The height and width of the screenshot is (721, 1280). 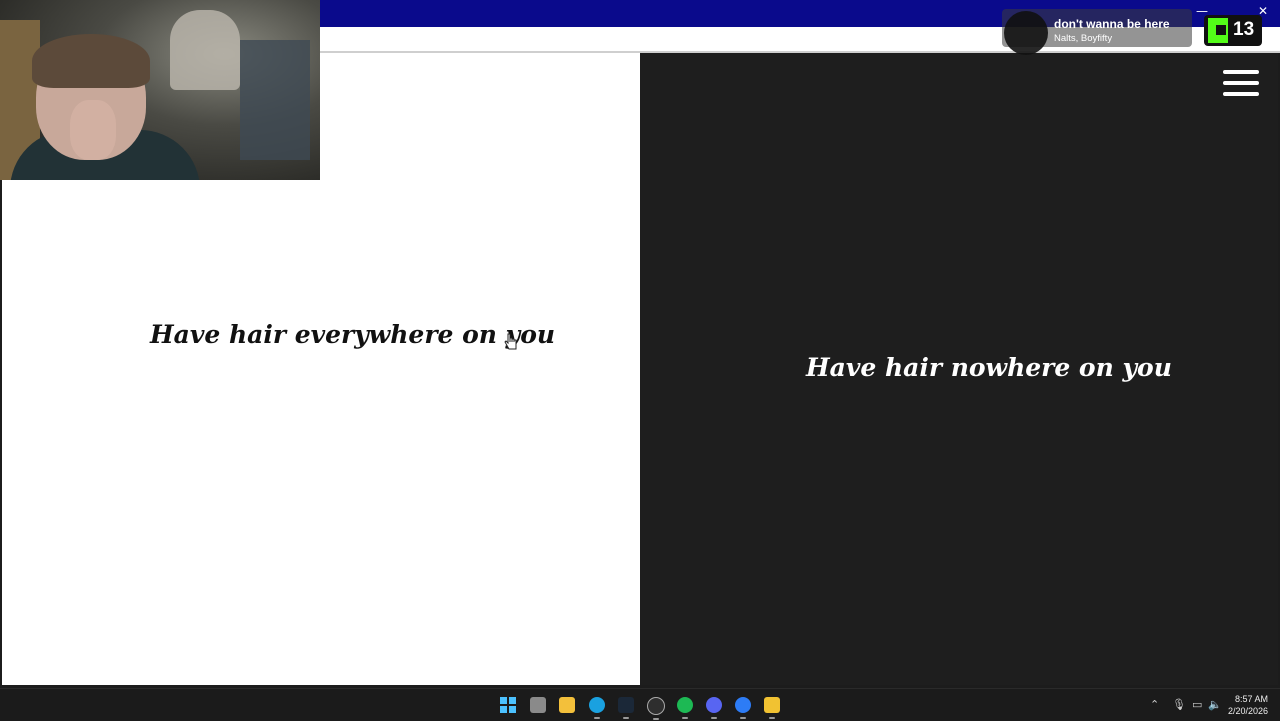 What do you see at coordinates (1083, 38) in the screenshot?
I see `song-artist: Nalts, Boyfifty` at bounding box center [1083, 38].